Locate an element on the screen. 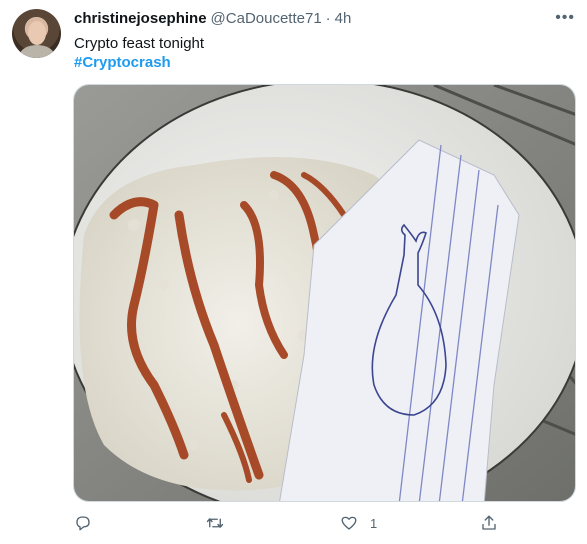 The height and width of the screenshot is (544, 587). tweet-actions: 1 is located at coordinates (289, 523).